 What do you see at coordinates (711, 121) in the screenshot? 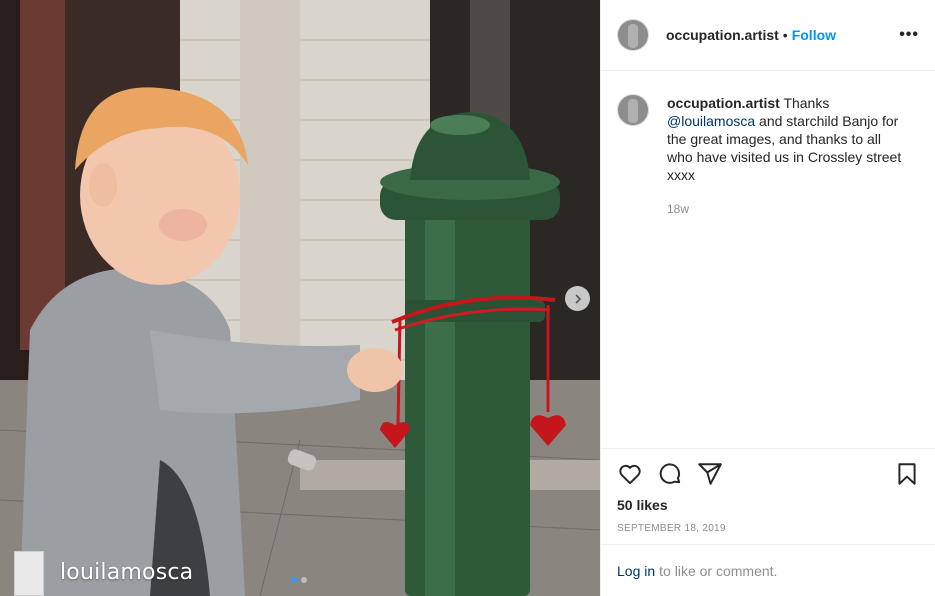
I see `caption-mention-link: @louilamosca` at bounding box center [711, 121].